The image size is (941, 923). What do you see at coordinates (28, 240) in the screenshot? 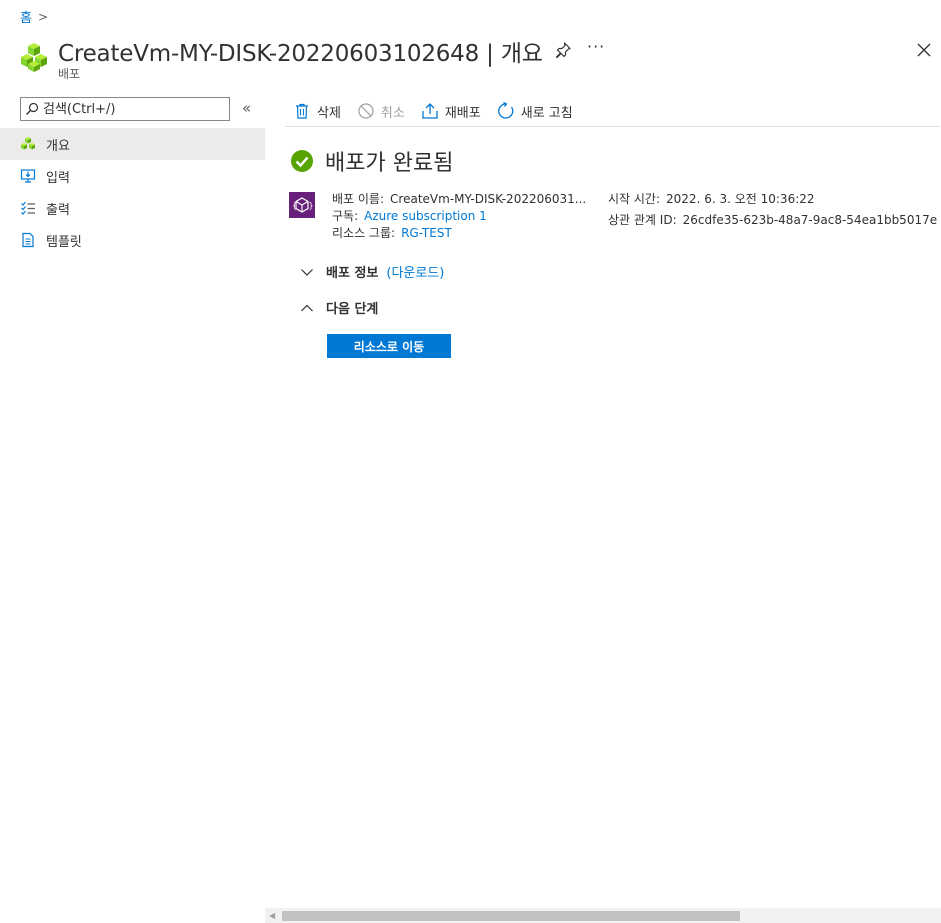
I see `template-icon` at bounding box center [28, 240].